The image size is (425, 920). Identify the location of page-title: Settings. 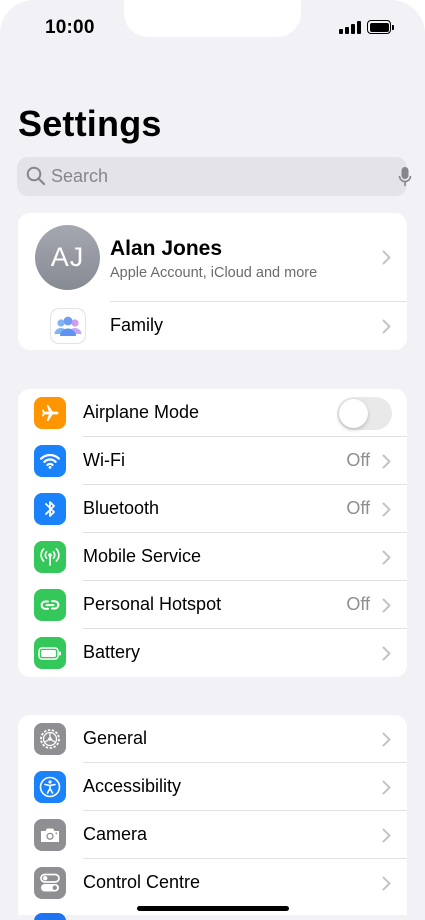
(90, 123).